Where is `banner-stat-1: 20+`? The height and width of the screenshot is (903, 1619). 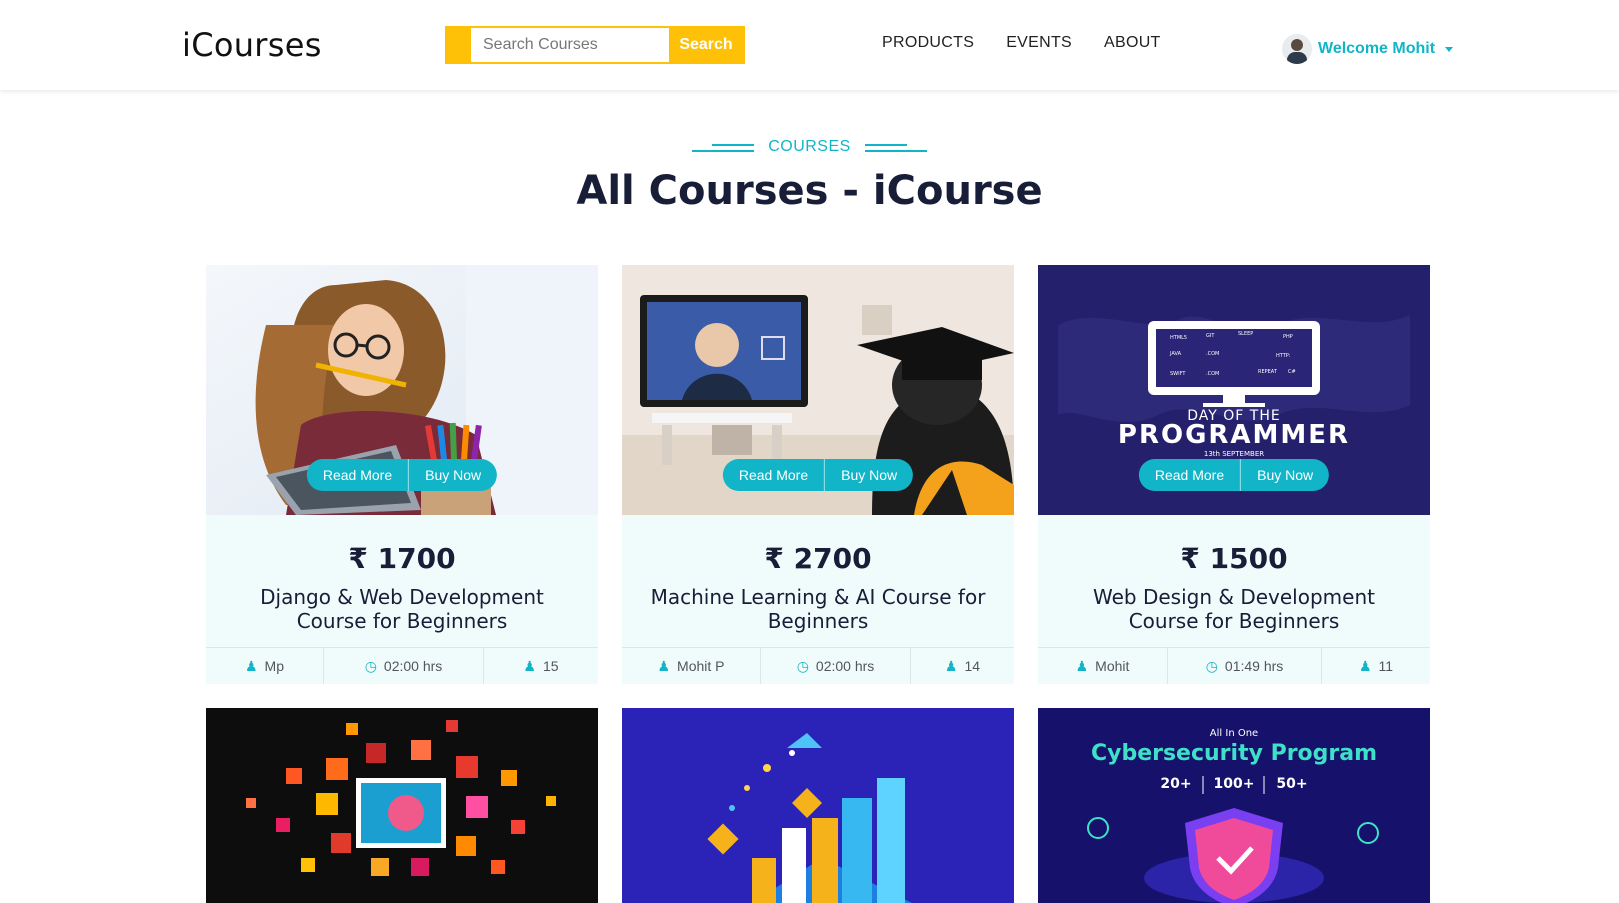 banner-stat-1: 20+ is located at coordinates (1175, 784).